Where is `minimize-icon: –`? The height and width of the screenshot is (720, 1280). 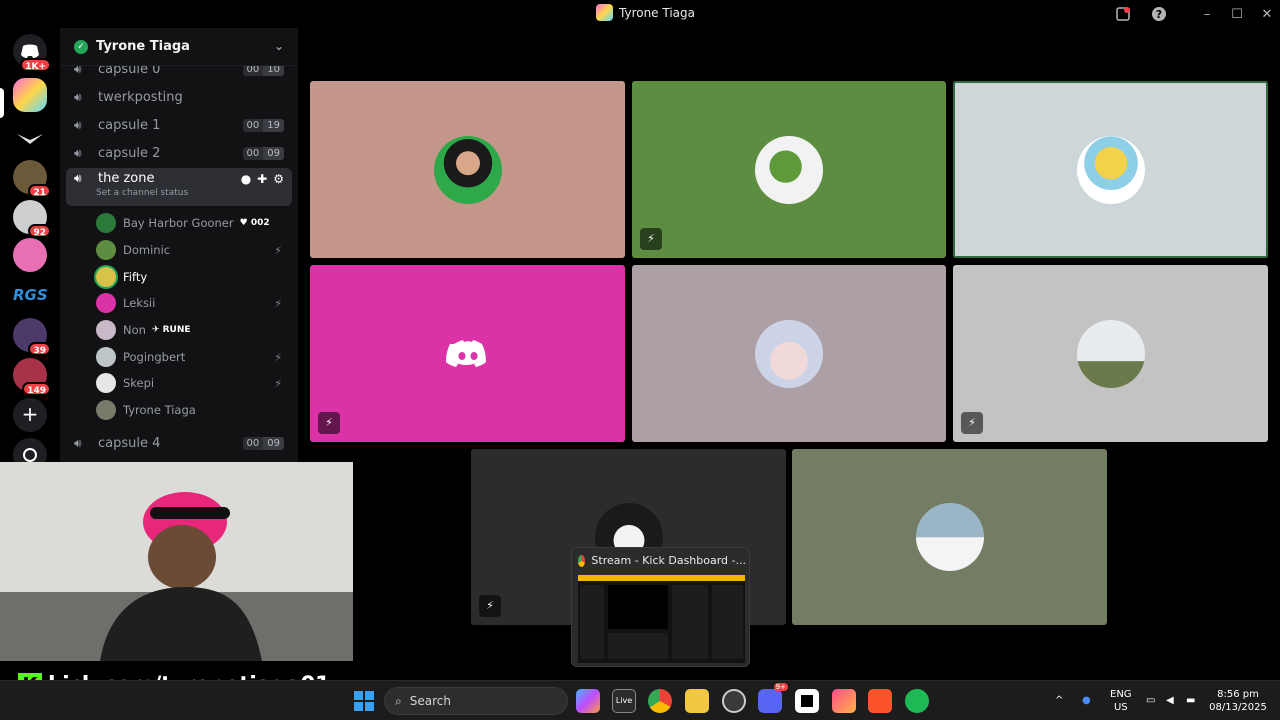 minimize-icon: – is located at coordinates (1207, 14).